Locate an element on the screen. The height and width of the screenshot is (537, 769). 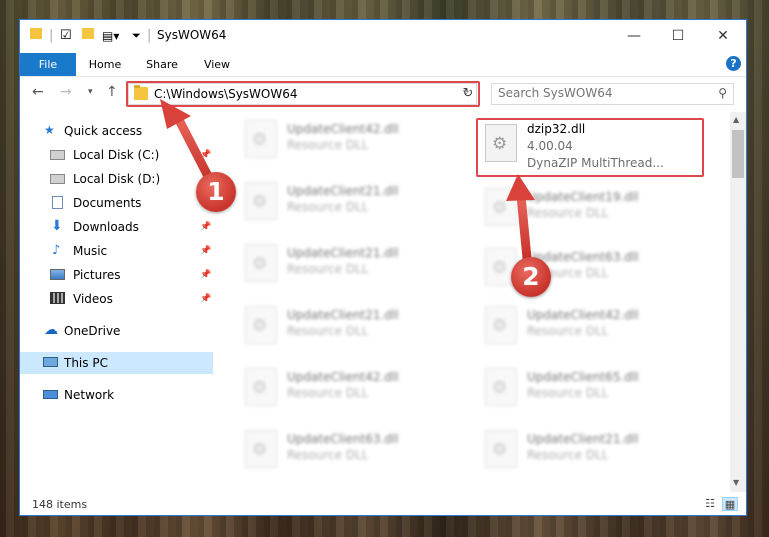
nav-network: Network is located at coordinates (116, 395).